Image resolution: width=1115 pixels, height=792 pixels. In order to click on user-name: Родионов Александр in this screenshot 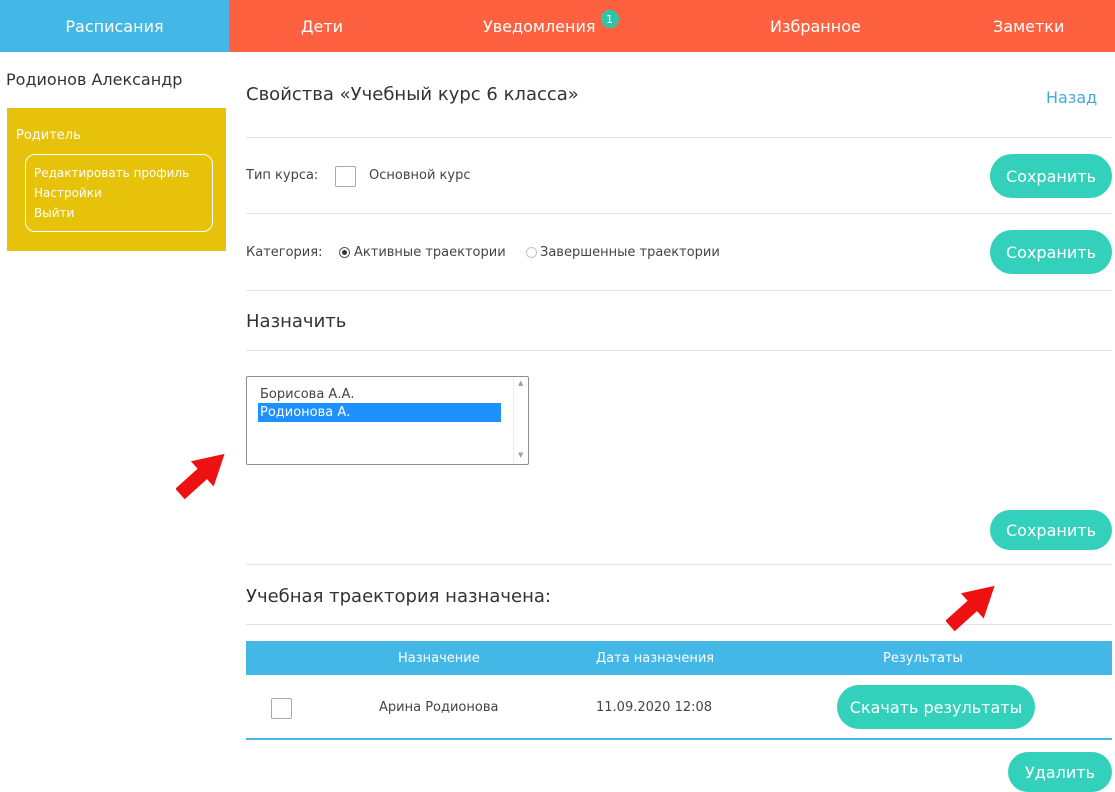, I will do `click(94, 79)`.